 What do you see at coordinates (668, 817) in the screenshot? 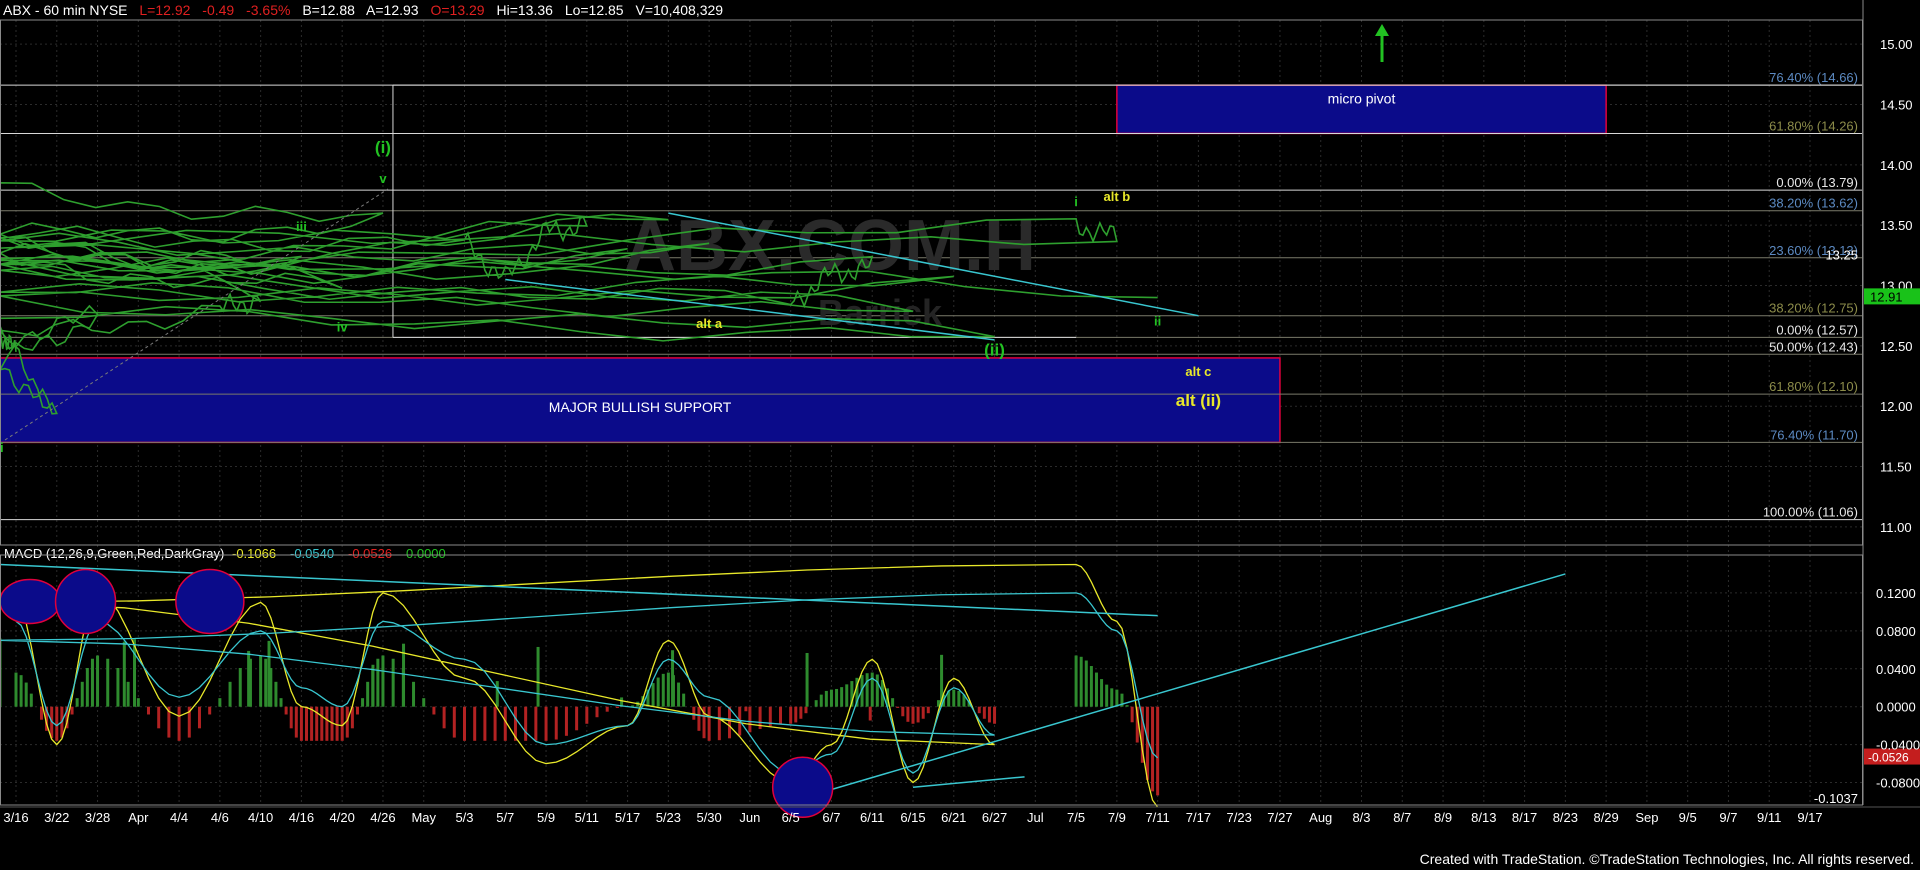
I see `x-tick-label: 5/23` at bounding box center [668, 817].